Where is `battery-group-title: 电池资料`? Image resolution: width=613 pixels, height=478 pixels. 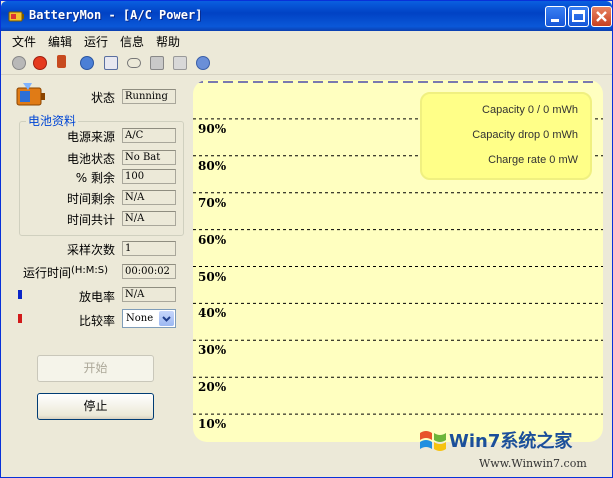 battery-group-title: 电池资料 is located at coordinates (52, 120).